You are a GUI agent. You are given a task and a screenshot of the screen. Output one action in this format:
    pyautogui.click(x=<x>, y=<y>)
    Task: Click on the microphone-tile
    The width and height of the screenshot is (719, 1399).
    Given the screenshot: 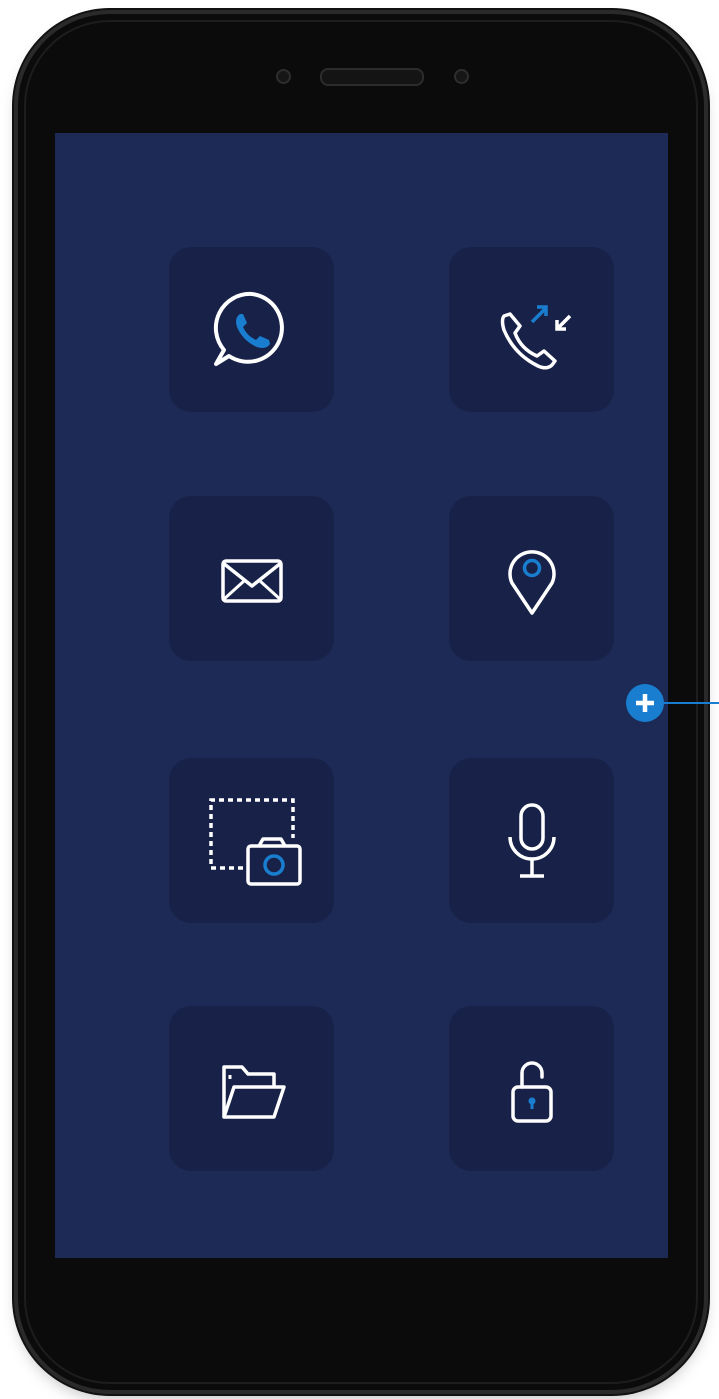 What is the action you would take?
    pyautogui.click(x=531, y=840)
    